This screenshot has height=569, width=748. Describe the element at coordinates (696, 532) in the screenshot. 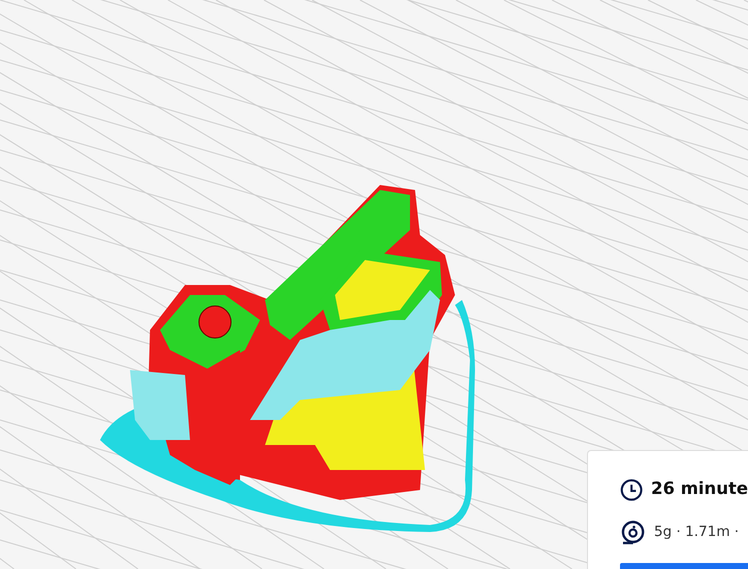

I see `material-usage: 5g · 1.71m ·` at that location.